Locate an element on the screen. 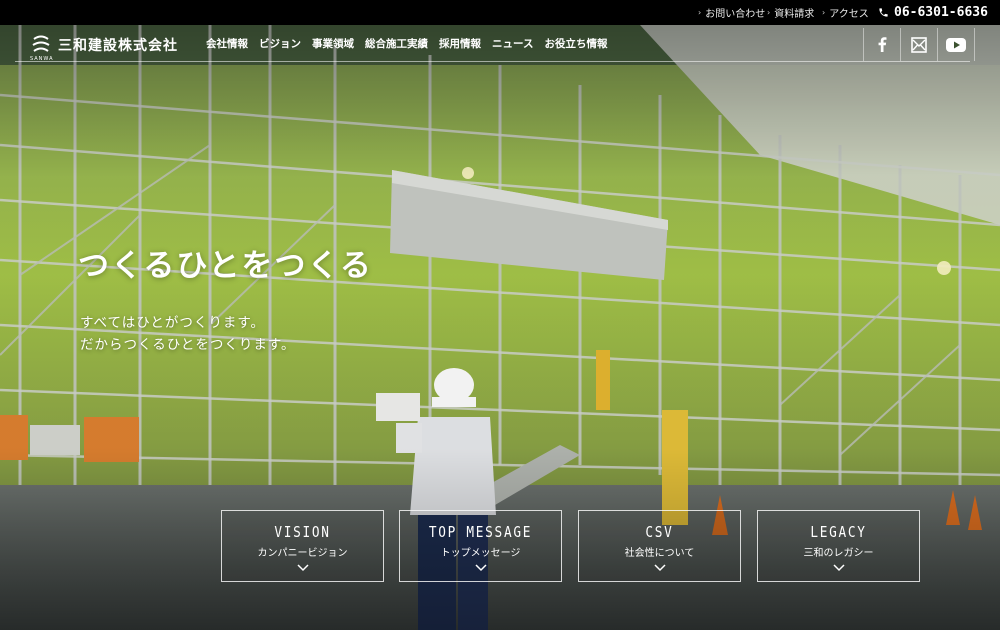 The image size is (1000, 630). nav-item-company: 会社情報 is located at coordinates (227, 44).